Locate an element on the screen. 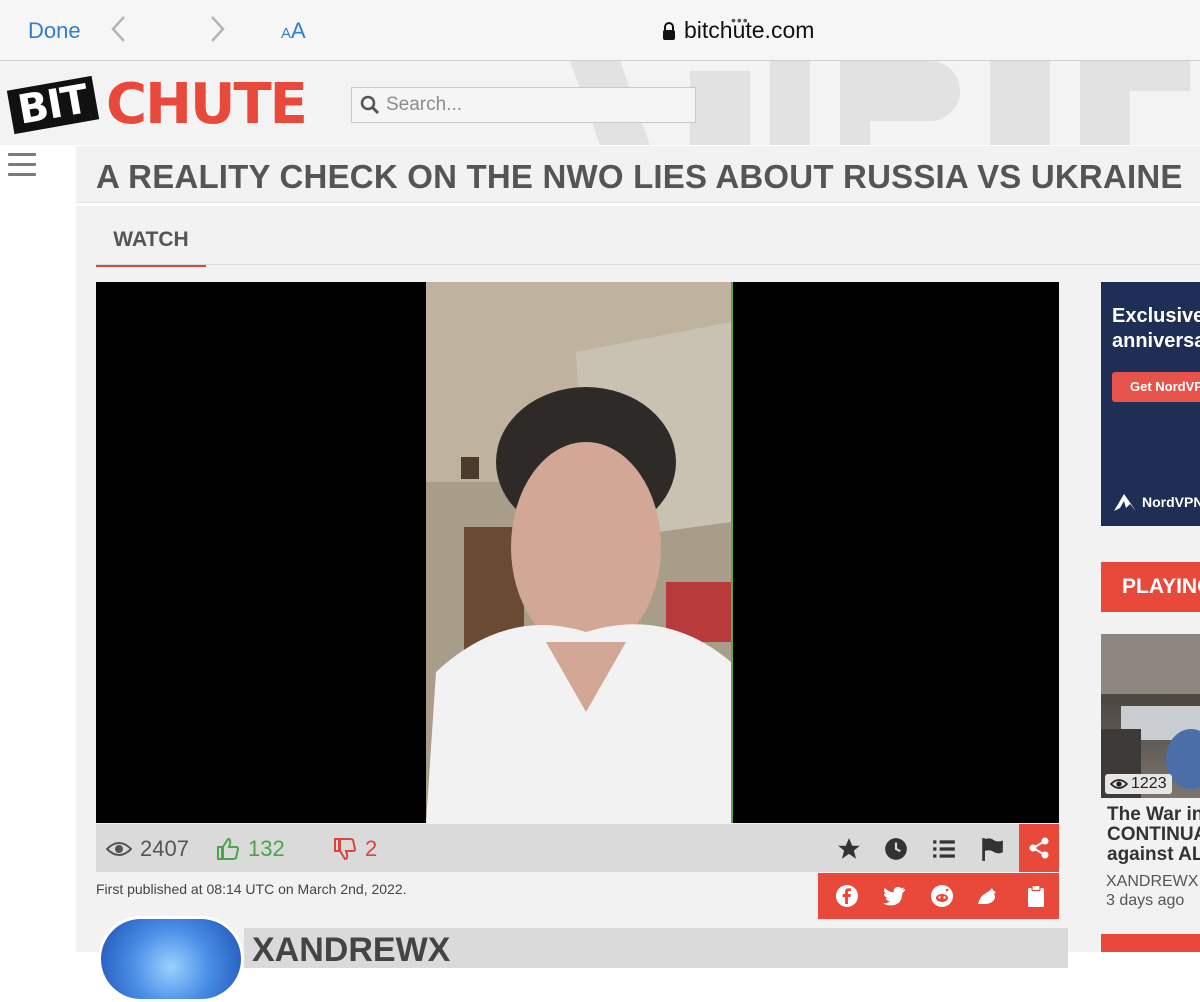 This screenshot has width=1200, height=1002. nordvpn-logo-icon is located at coordinates (1125, 502).